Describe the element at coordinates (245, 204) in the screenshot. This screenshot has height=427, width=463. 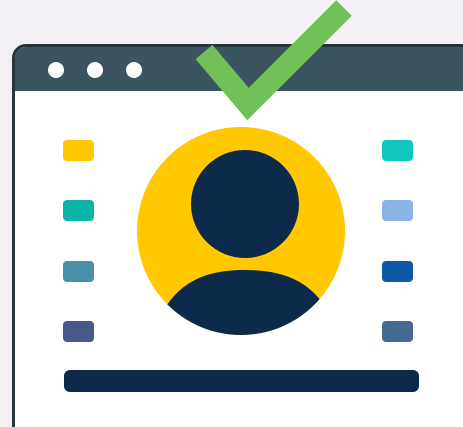
I see `avatar-head` at that location.